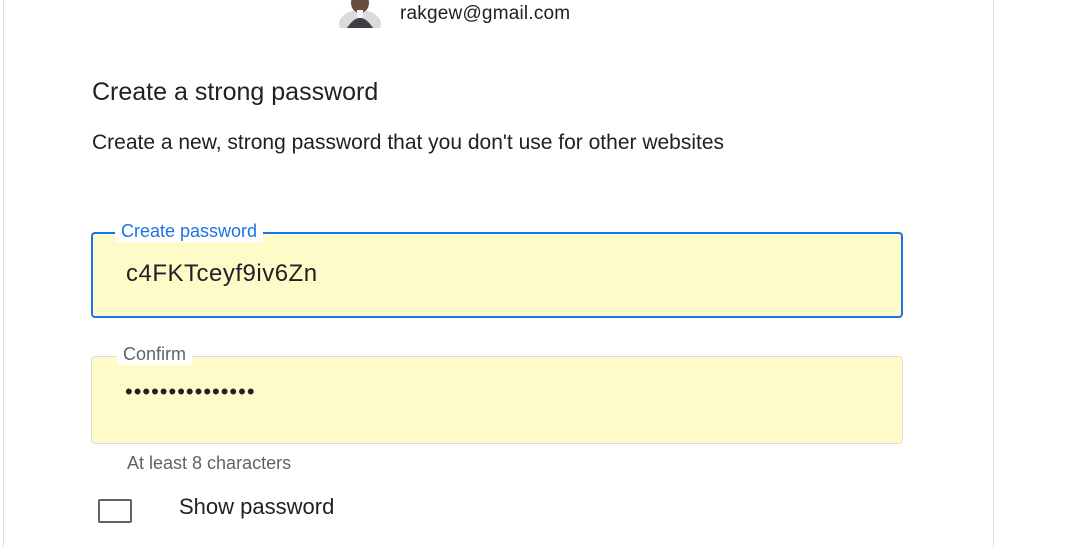  I want to click on show-password-checkbox, so click(115, 511).